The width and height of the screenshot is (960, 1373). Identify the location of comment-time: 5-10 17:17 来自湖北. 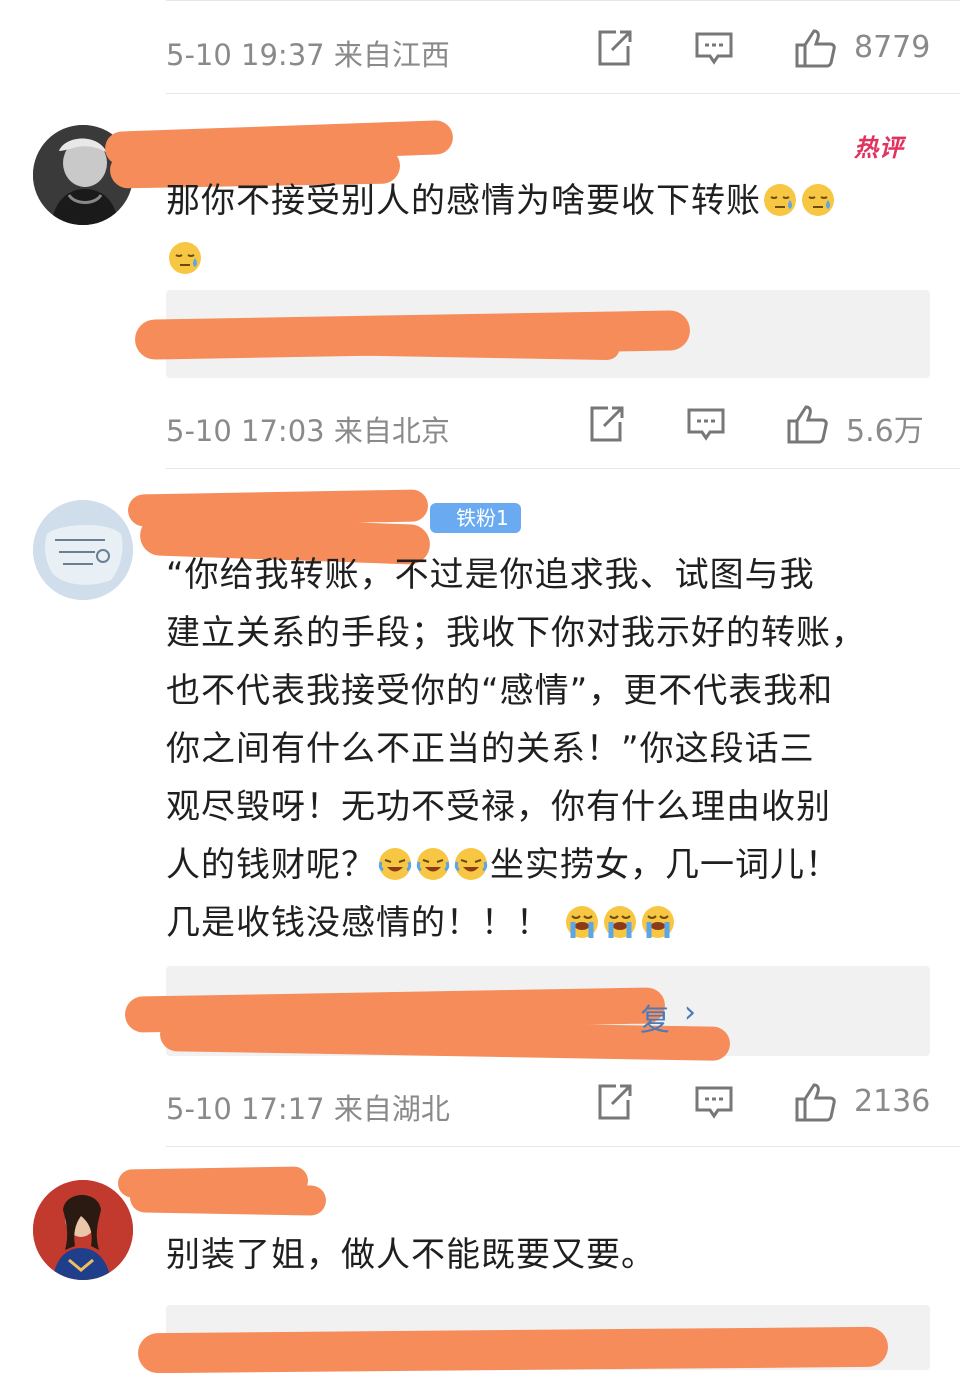
(308, 1109).